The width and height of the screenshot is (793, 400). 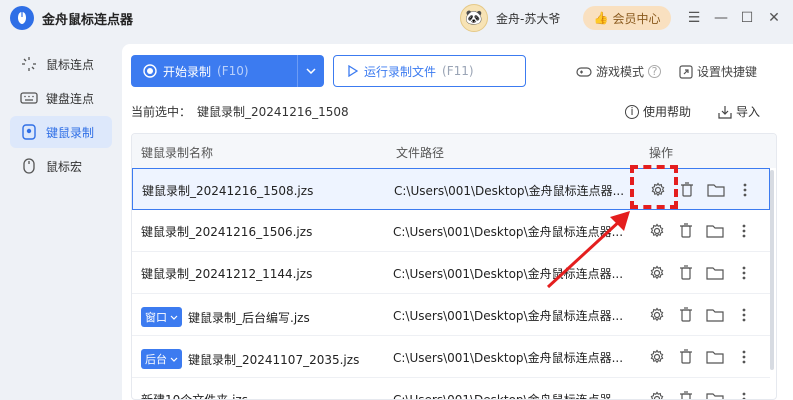 I want to click on current-selection-value: 键鼠录制_20241216_1508, so click(x=273, y=112).